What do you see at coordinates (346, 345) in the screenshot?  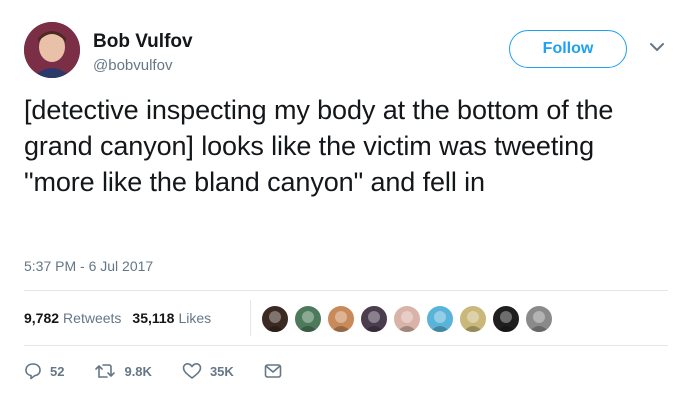 I see `divider-bottom` at bounding box center [346, 345].